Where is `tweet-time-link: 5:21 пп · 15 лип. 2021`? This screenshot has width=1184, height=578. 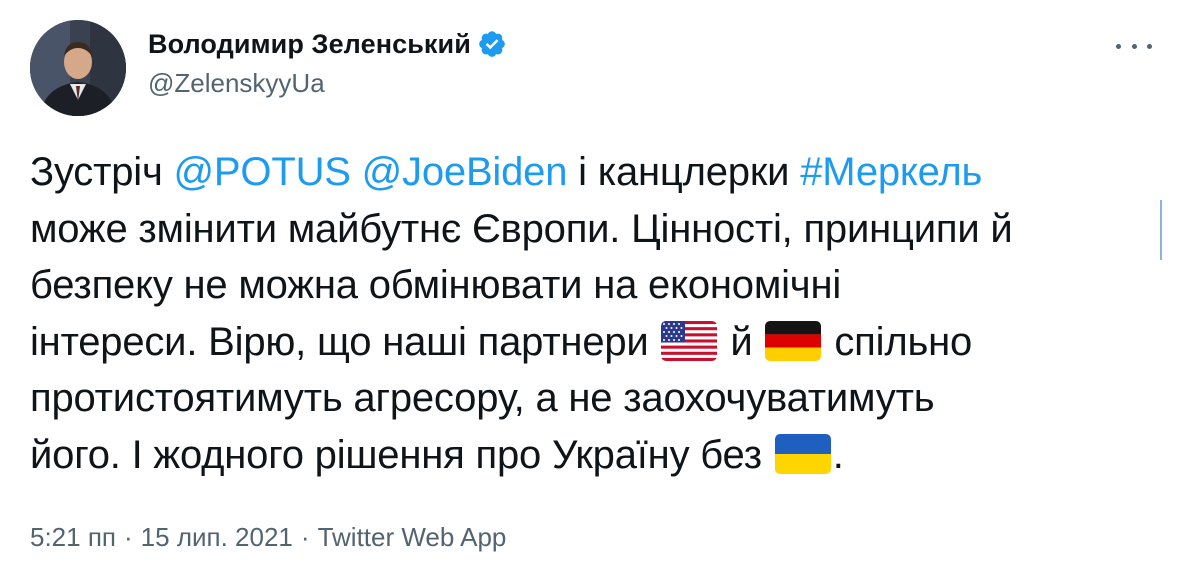 tweet-time-link: 5:21 пп · 15 лип. 2021 is located at coordinates (161, 537).